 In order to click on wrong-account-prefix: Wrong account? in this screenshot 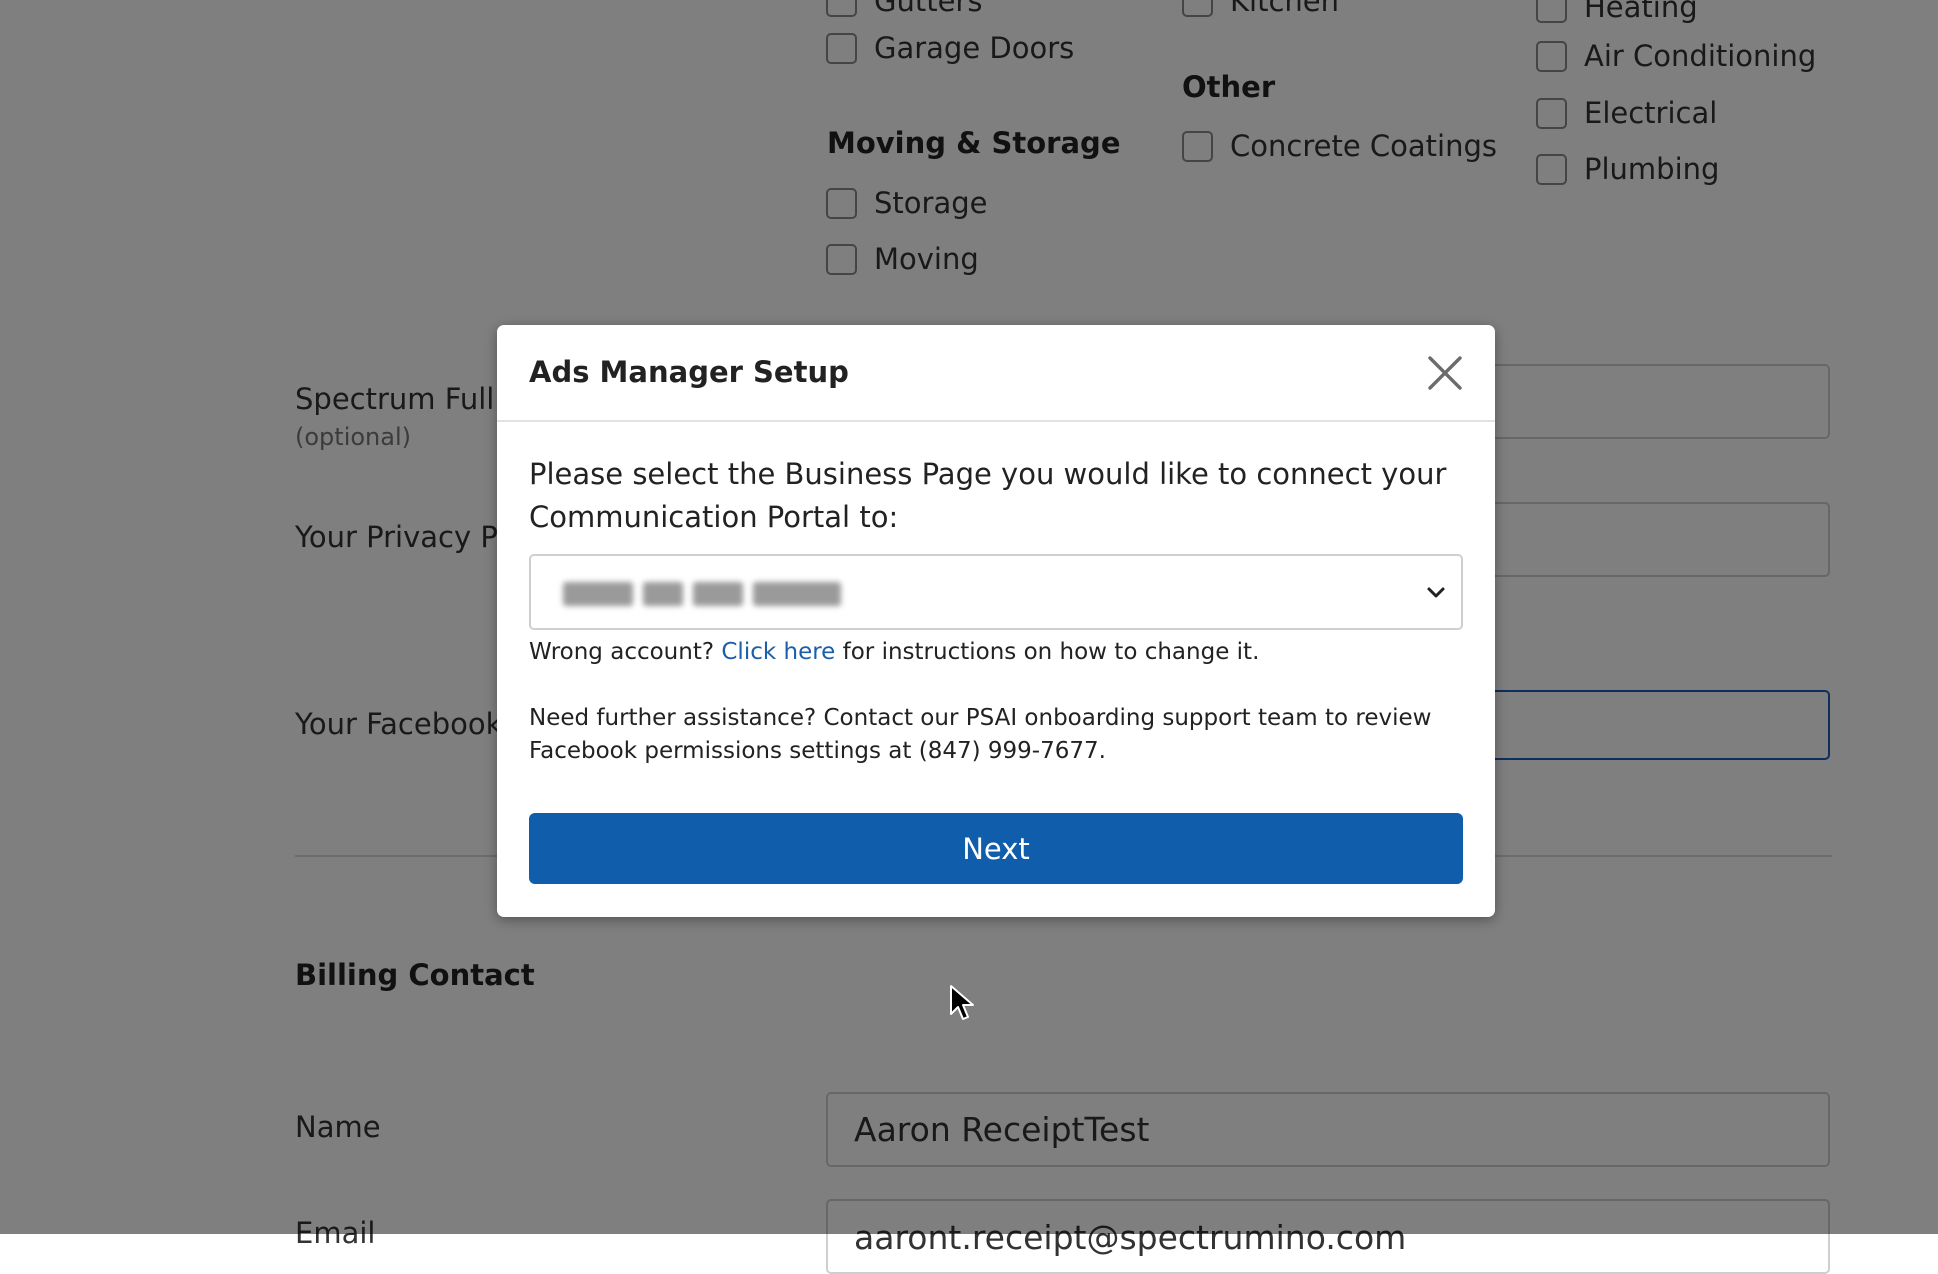, I will do `click(622, 652)`.